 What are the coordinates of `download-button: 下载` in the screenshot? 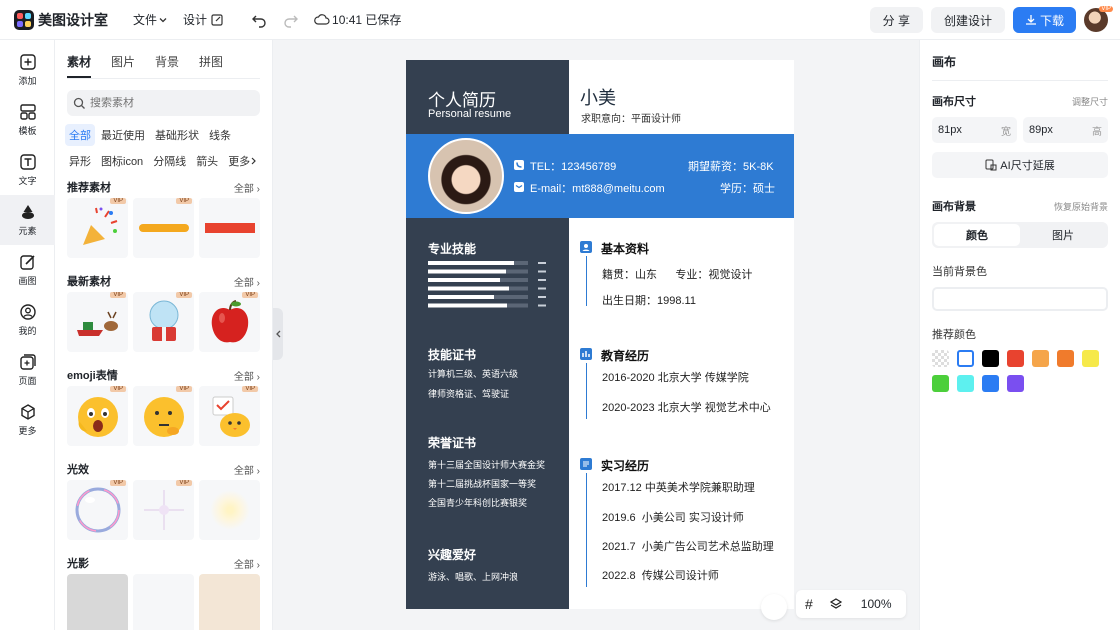 It's located at (1044, 20).